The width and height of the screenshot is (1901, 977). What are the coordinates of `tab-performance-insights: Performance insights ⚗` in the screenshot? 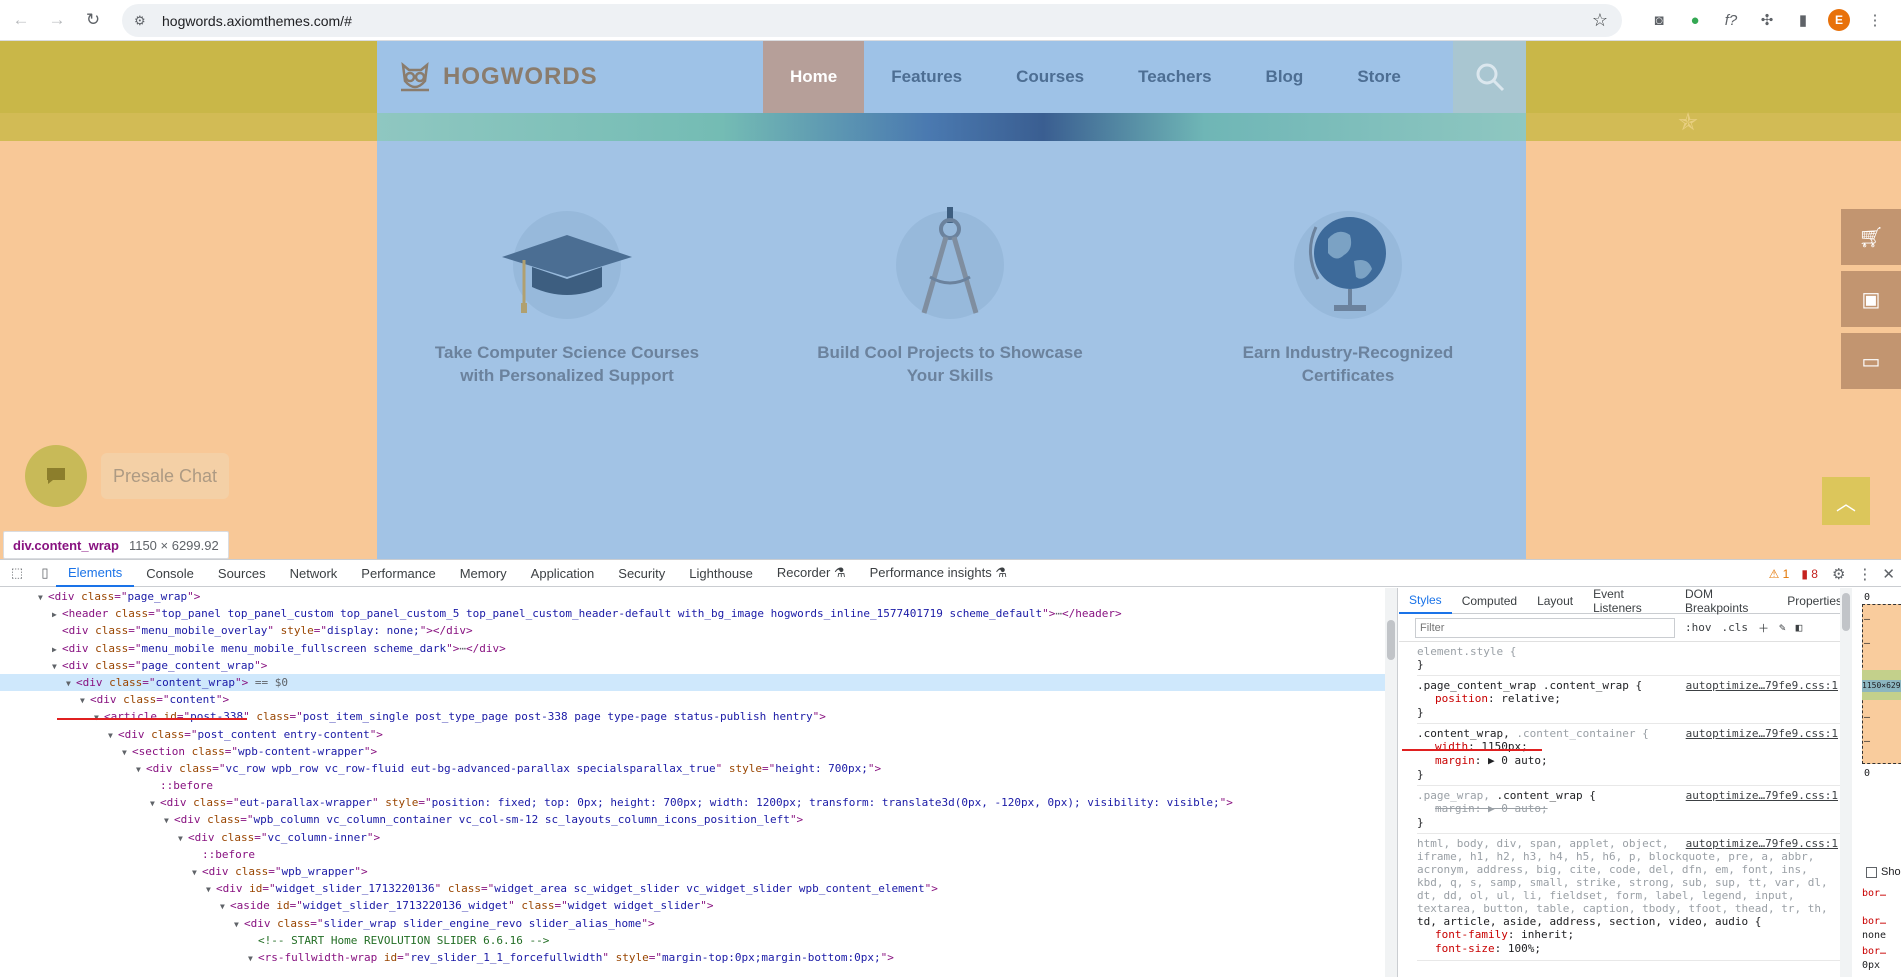 It's located at (938, 573).